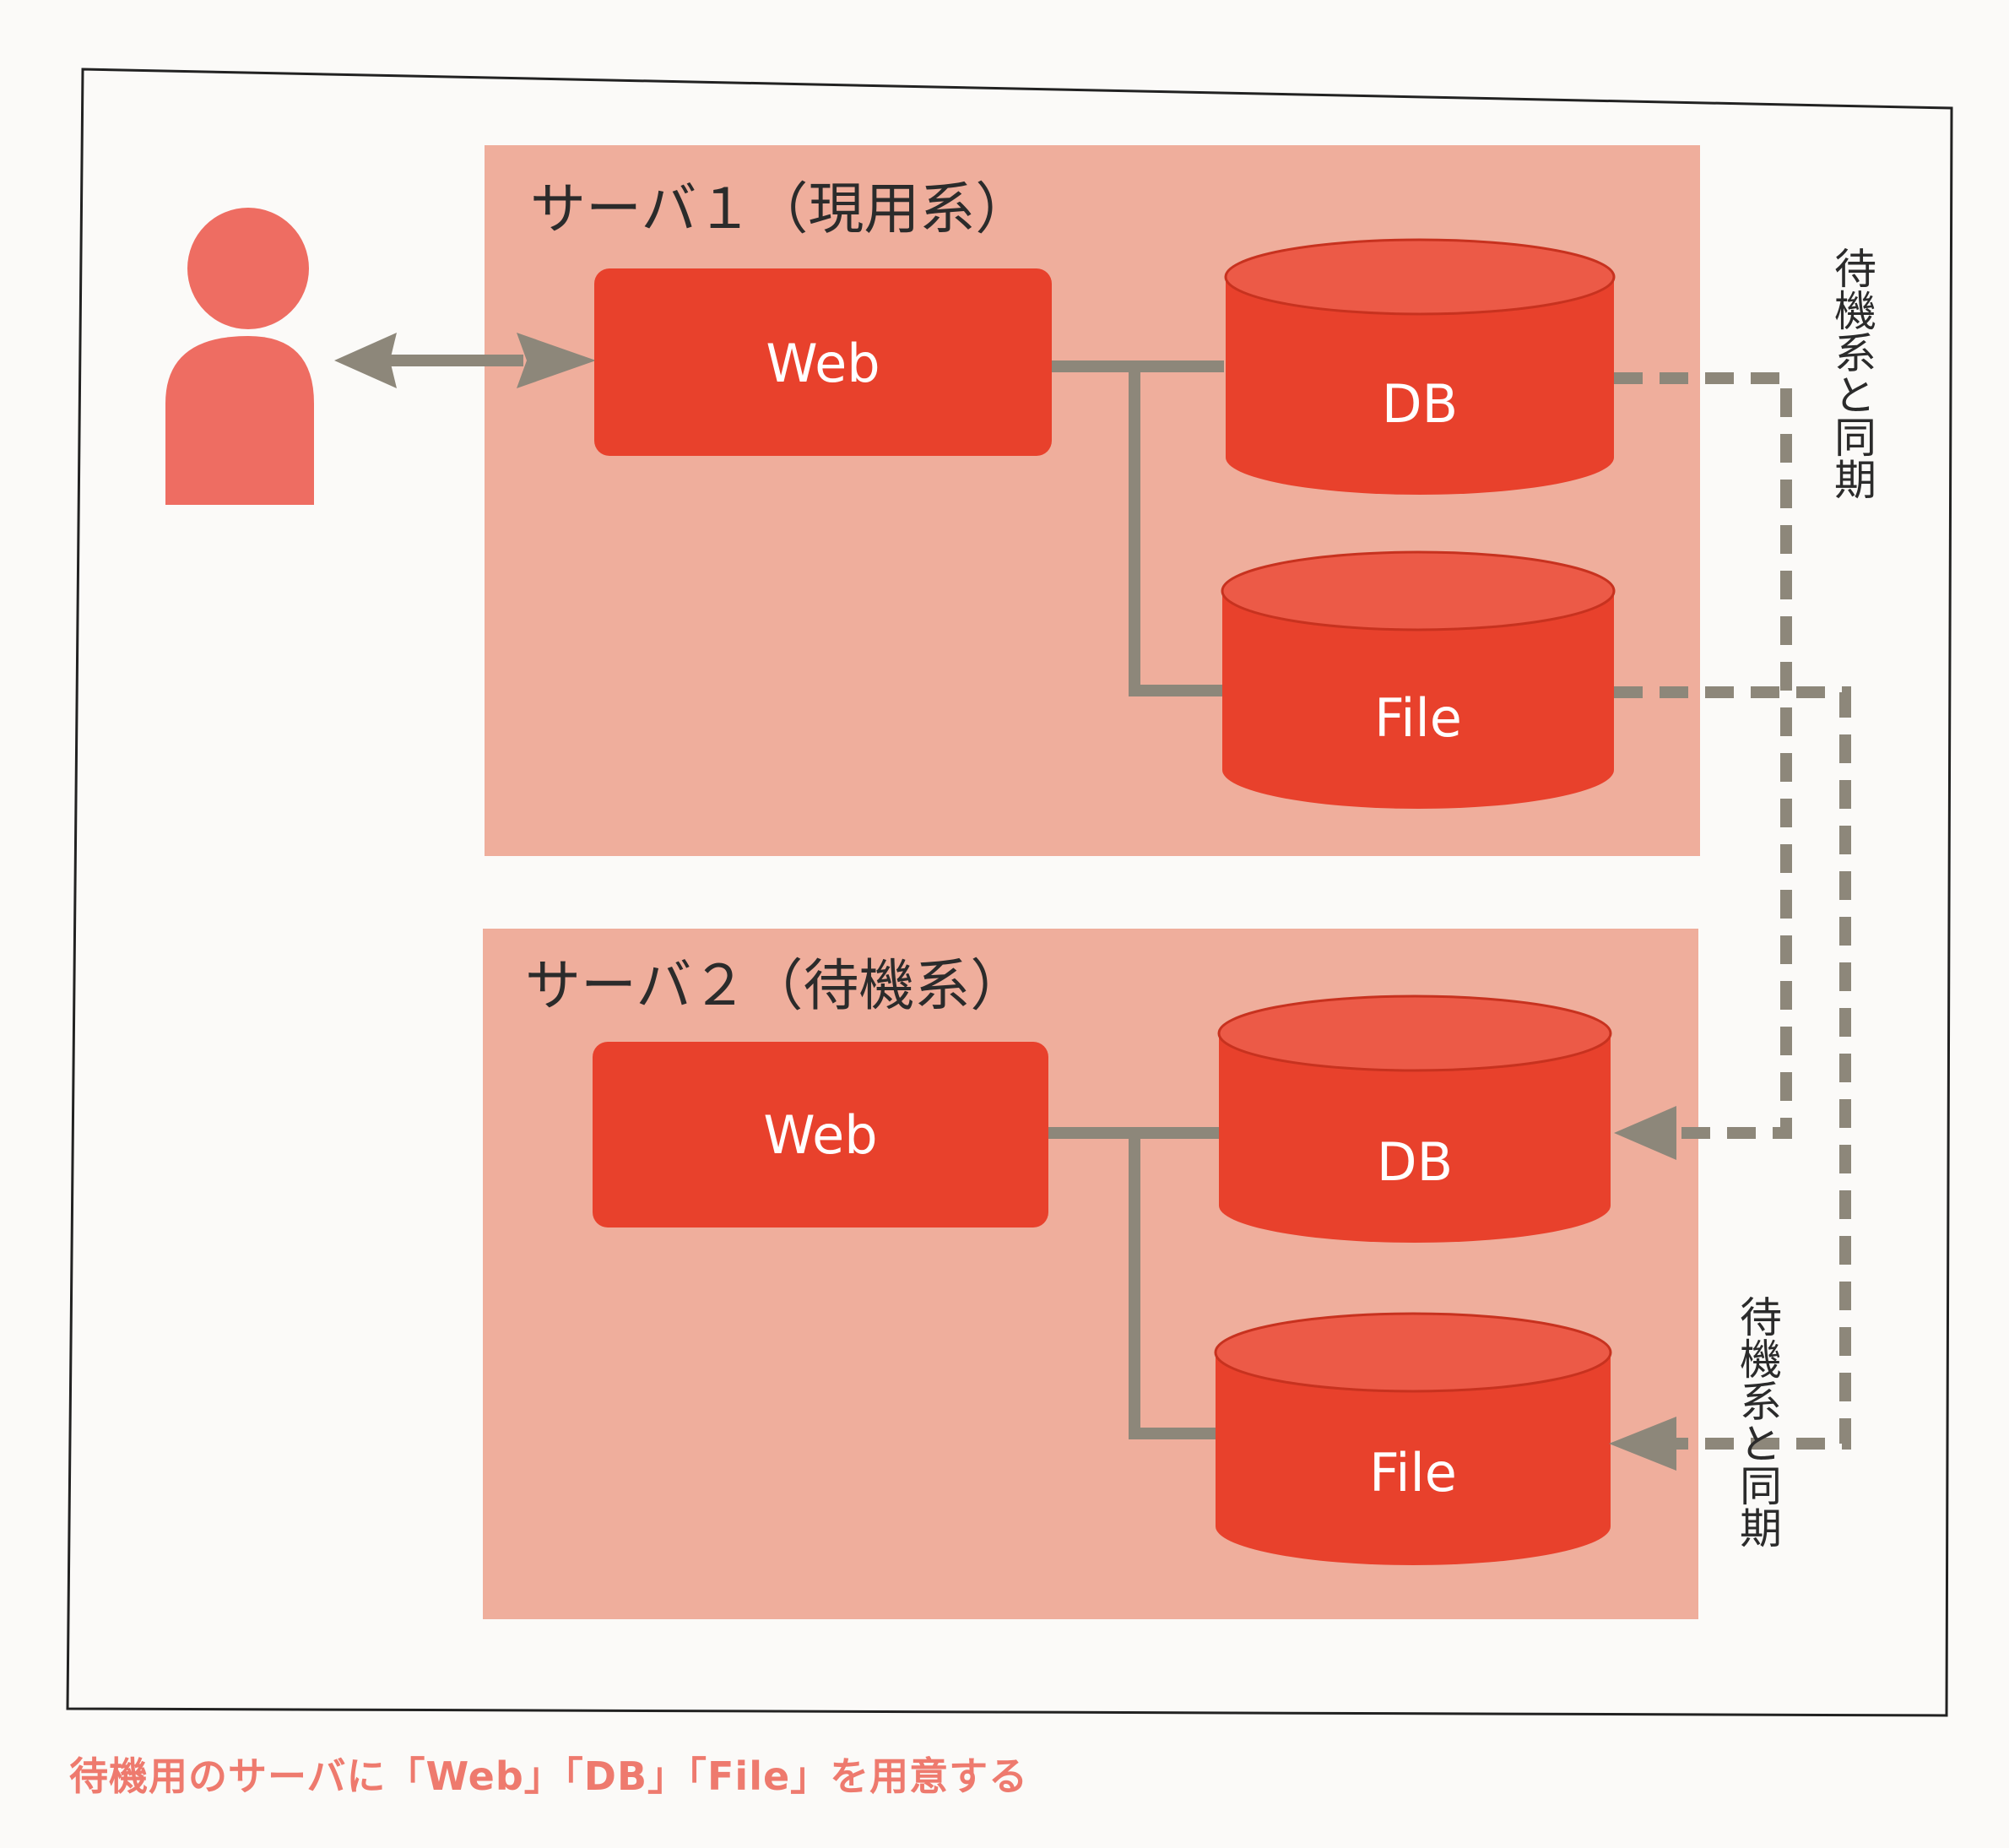 The image size is (2009, 1848). Describe the element at coordinates (1418, 718) in the screenshot. I see `server1-file-label: File` at that location.